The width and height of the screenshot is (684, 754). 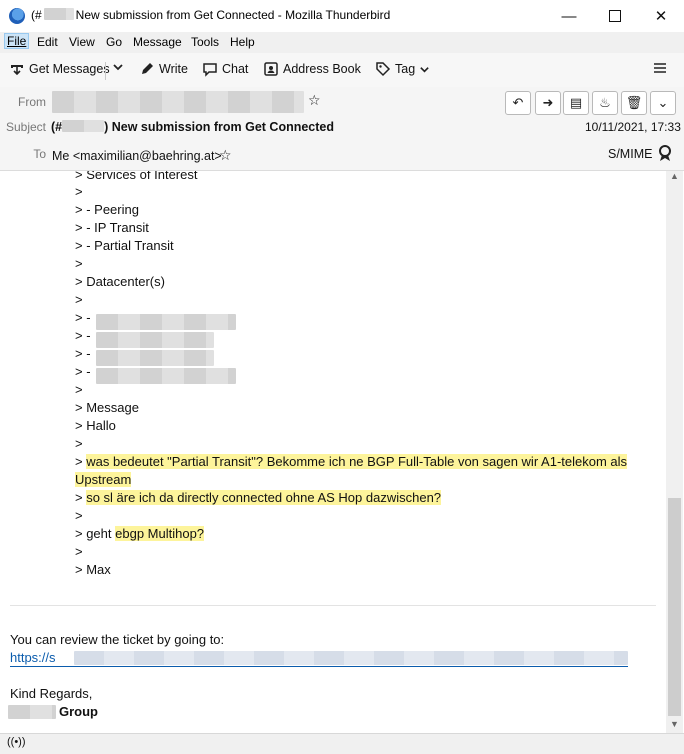 What do you see at coordinates (405, 69) in the screenshot?
I see `tag-label: Tag` at bounding box center [405, 69].